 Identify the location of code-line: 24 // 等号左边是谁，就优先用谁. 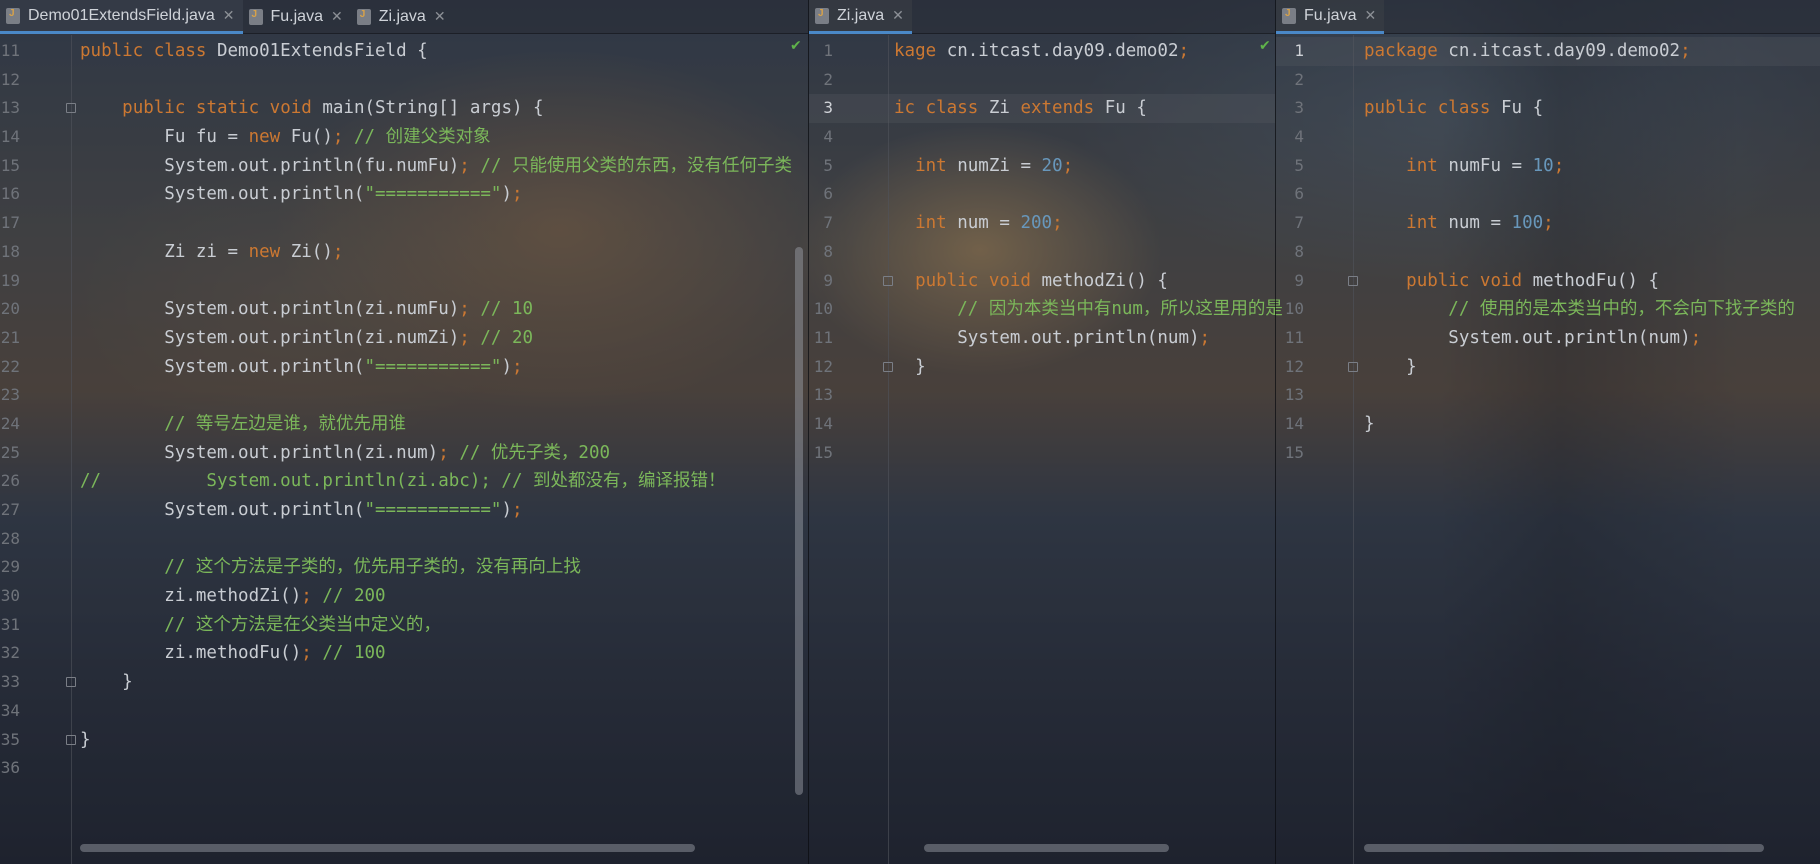
(404, 424).